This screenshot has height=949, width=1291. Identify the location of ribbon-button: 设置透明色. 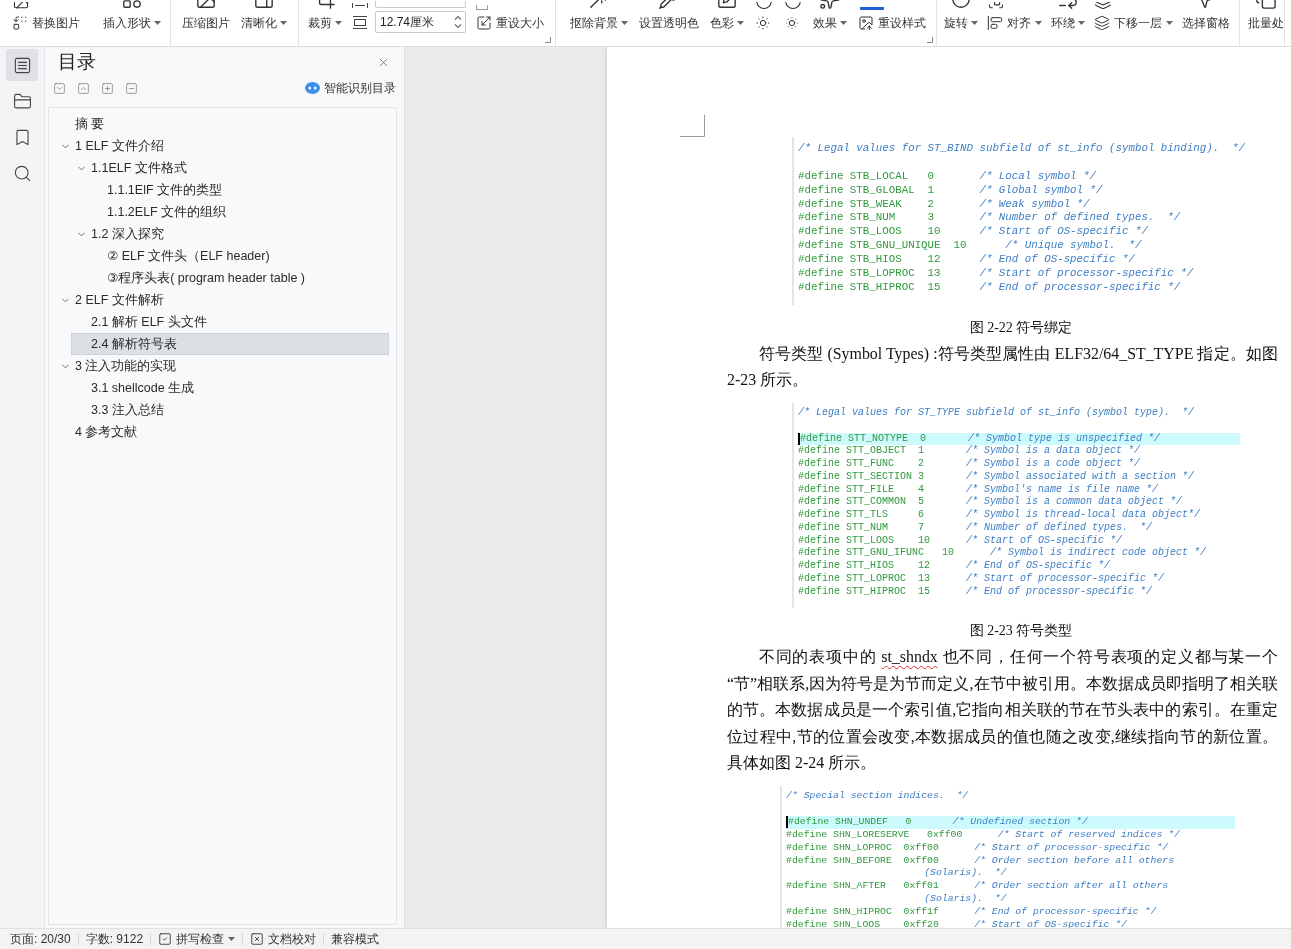
(669, 16).